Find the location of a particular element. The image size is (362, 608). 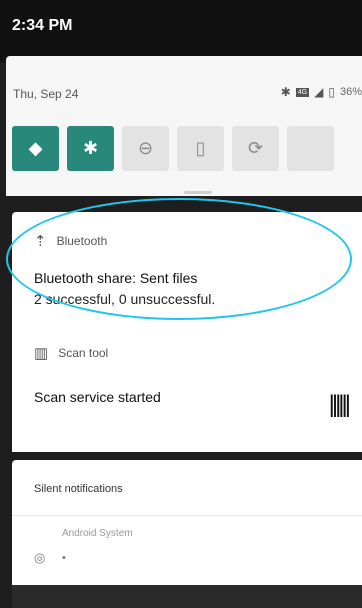

signal-icon: ◢ is located at coordinates (319, 92).